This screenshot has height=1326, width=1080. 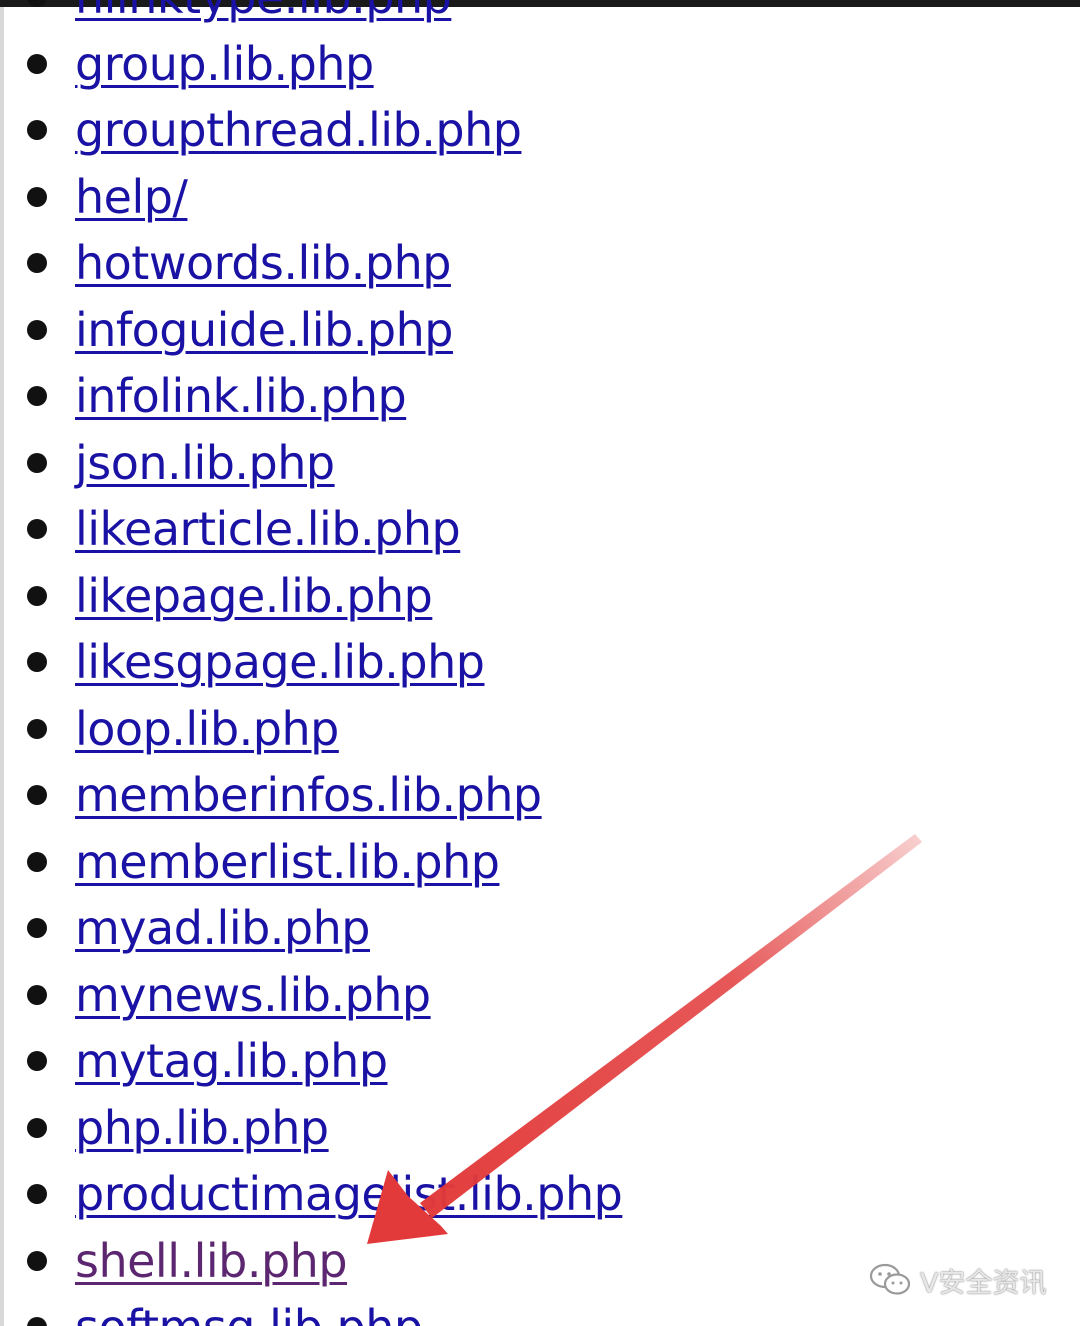 I want to click on file-link: likearticle.lib.php, so click(x=268, y=529).